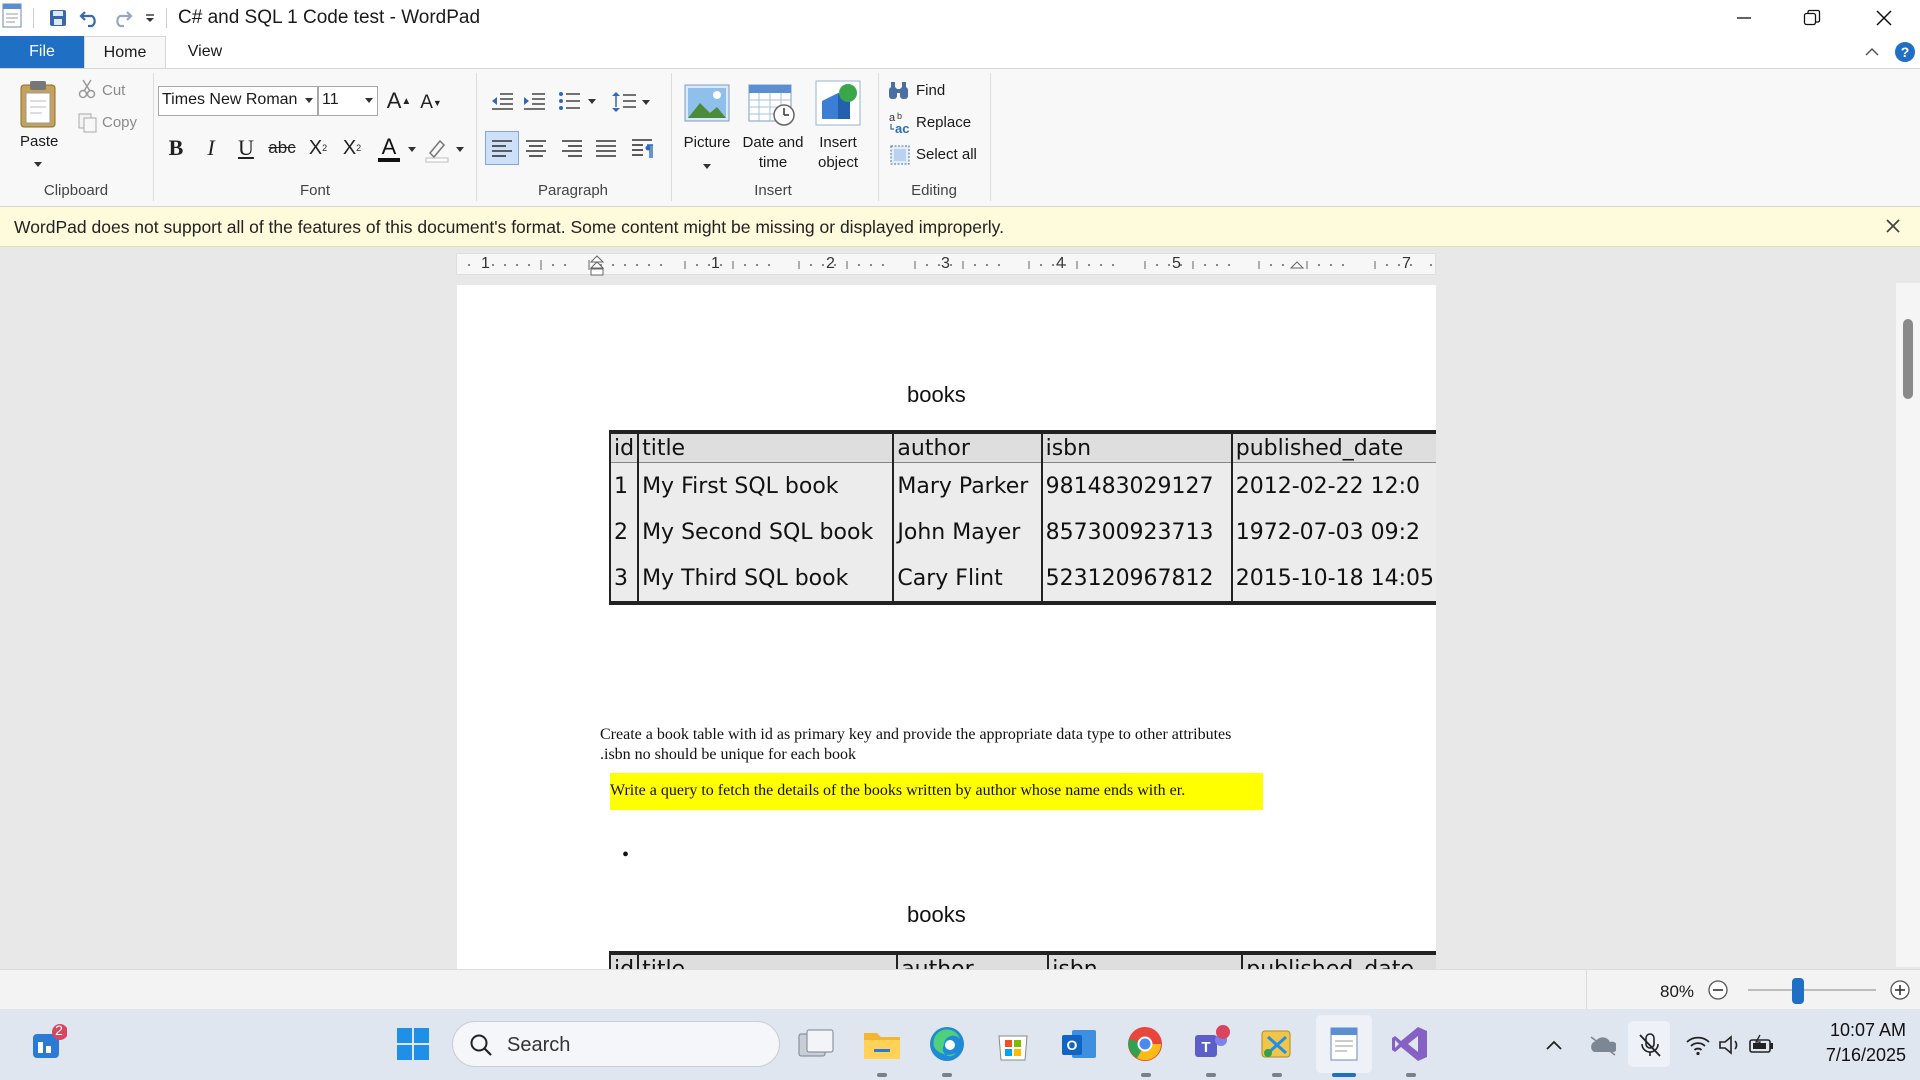  I want to click on visual-studio-icon, so click(1410, 1044).